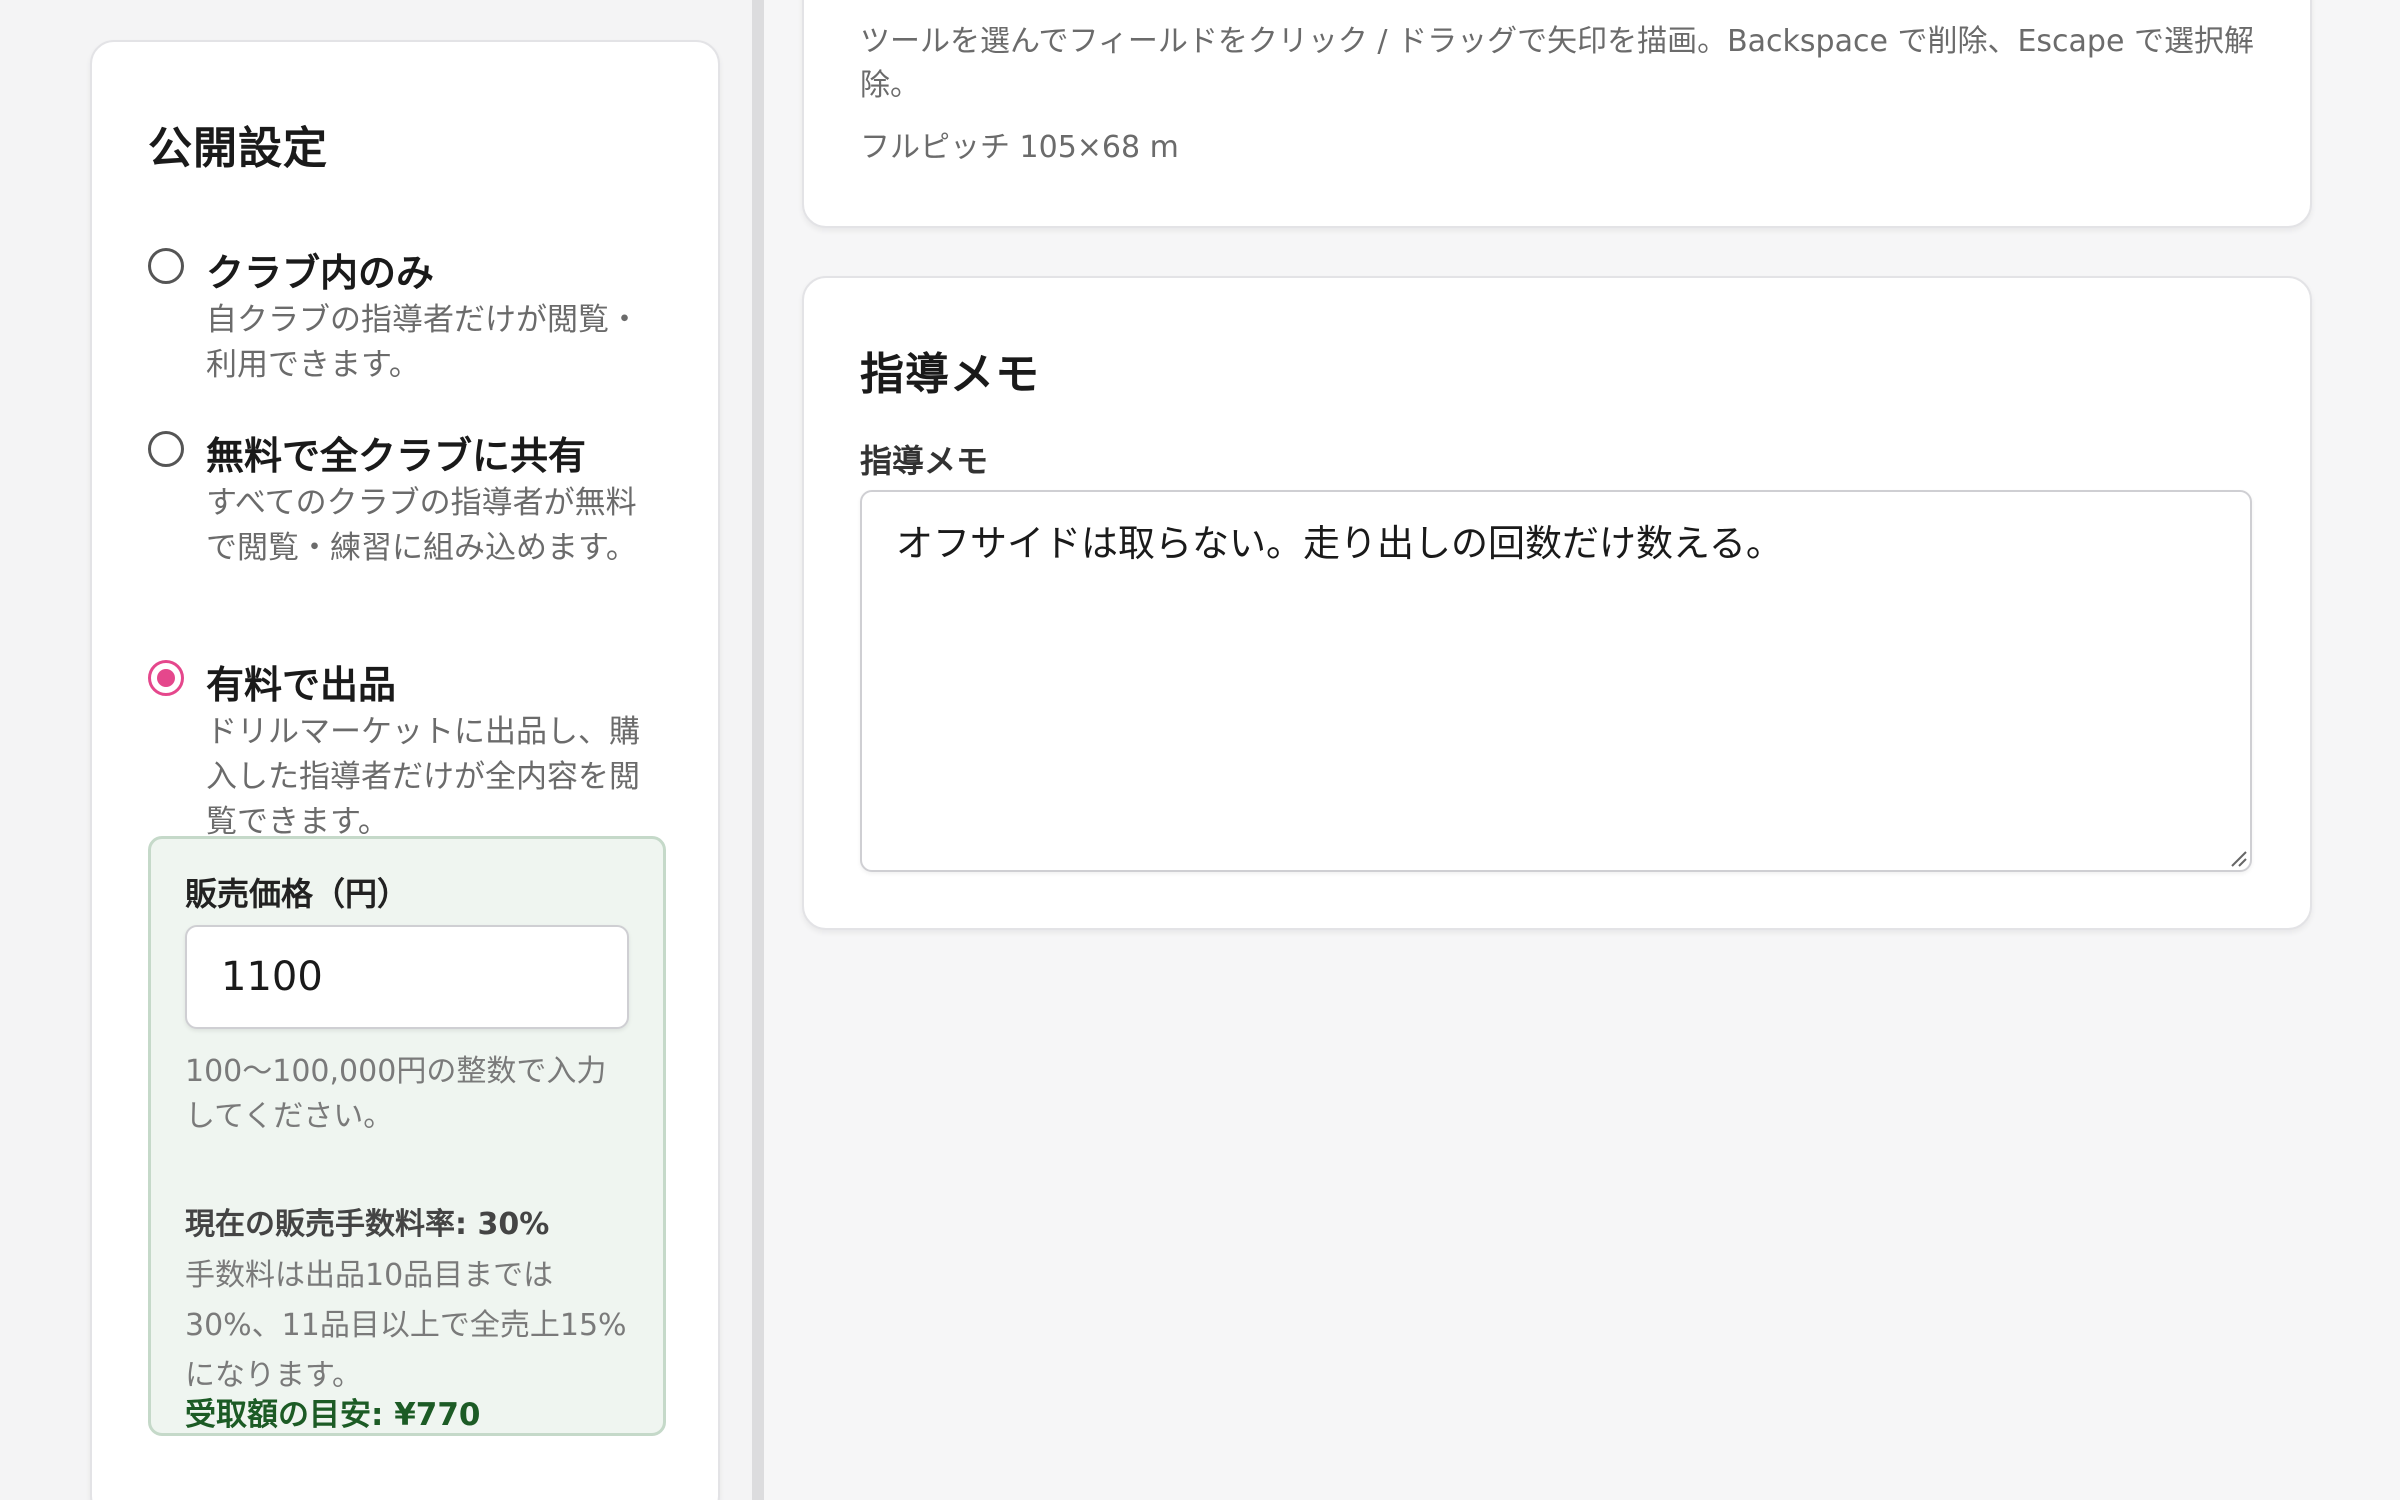 The image size is (2400, 1500). What do you see at coordinates (924, 461) in the screenshot?
I see `memo-field-label: 指導メモ` at bounding box center [924, 461].